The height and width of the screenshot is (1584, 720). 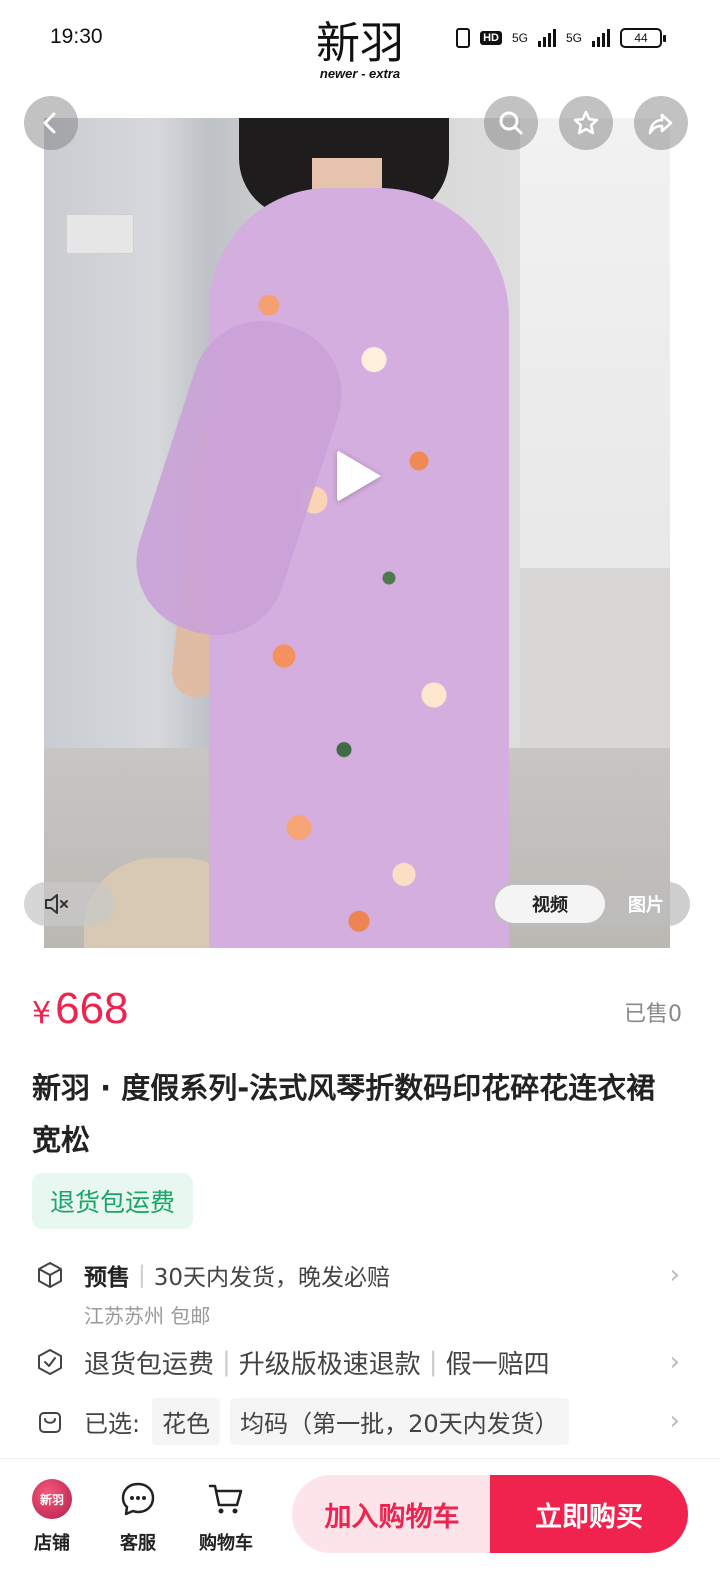 What do you see at coordinates (76, 36) in the screenshot?
I see `status-time: 19:30` at bounding box center [76, 36].